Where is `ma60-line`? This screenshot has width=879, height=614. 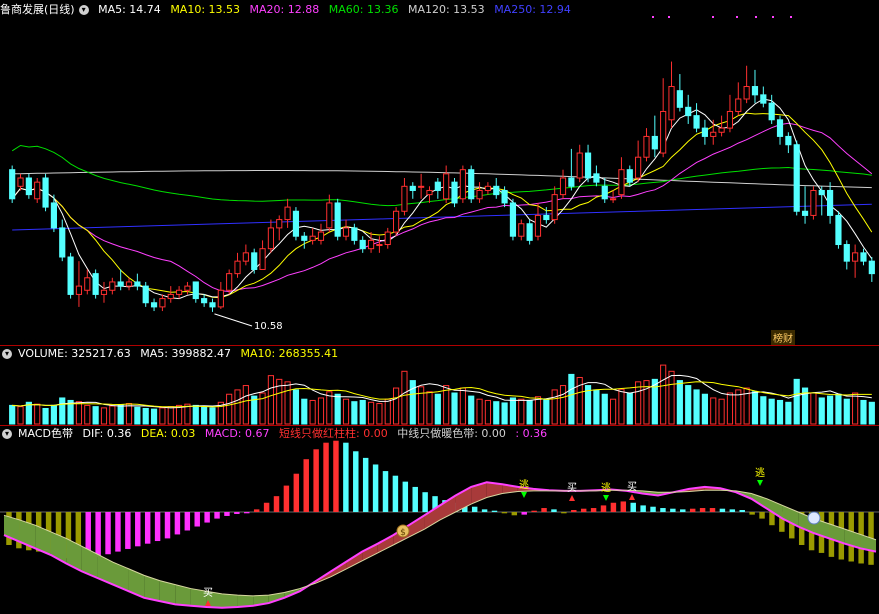
ma60-line is located at coordinates (441, 175).